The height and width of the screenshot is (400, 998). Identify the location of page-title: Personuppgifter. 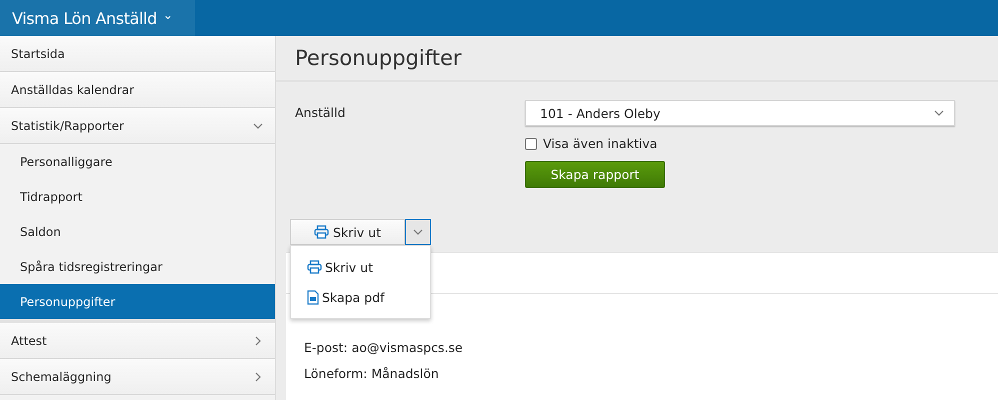
(637, 59).